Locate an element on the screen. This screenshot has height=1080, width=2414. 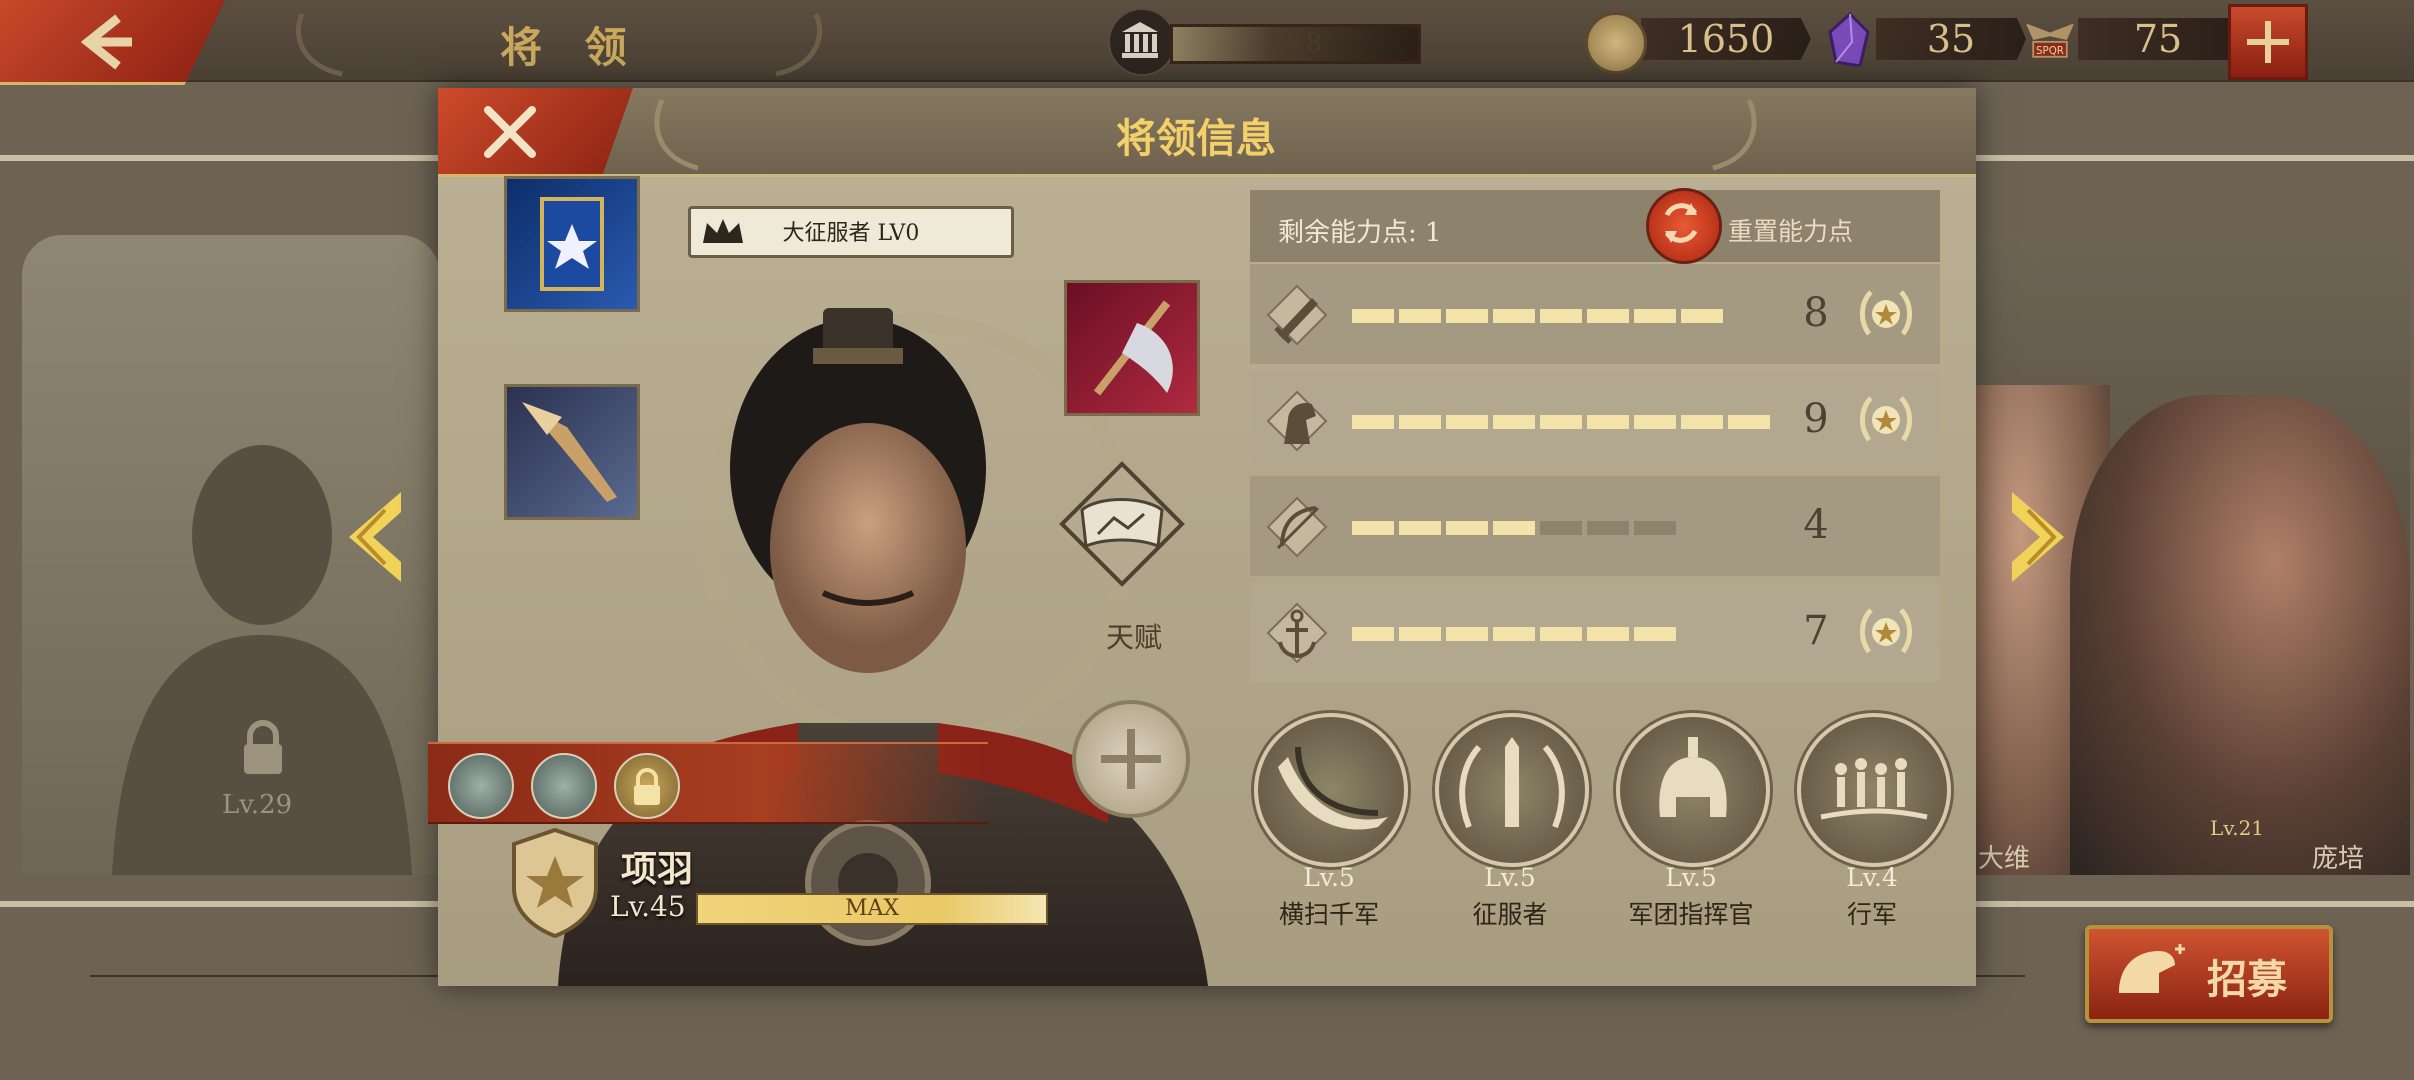
bank-icon is located at coordinates (1142, 42).